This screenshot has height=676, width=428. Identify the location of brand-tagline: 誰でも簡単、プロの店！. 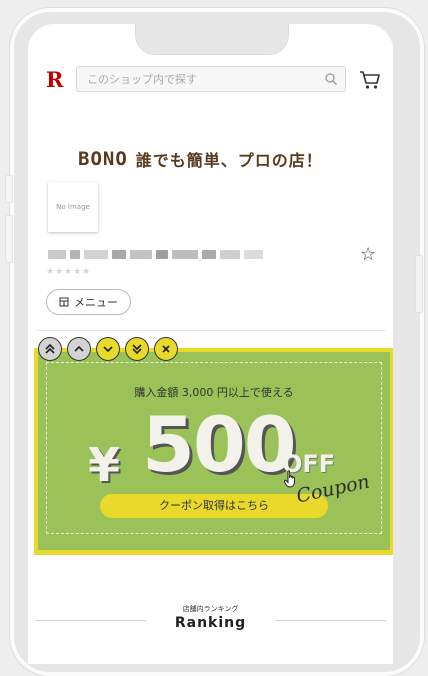
(229, 160).